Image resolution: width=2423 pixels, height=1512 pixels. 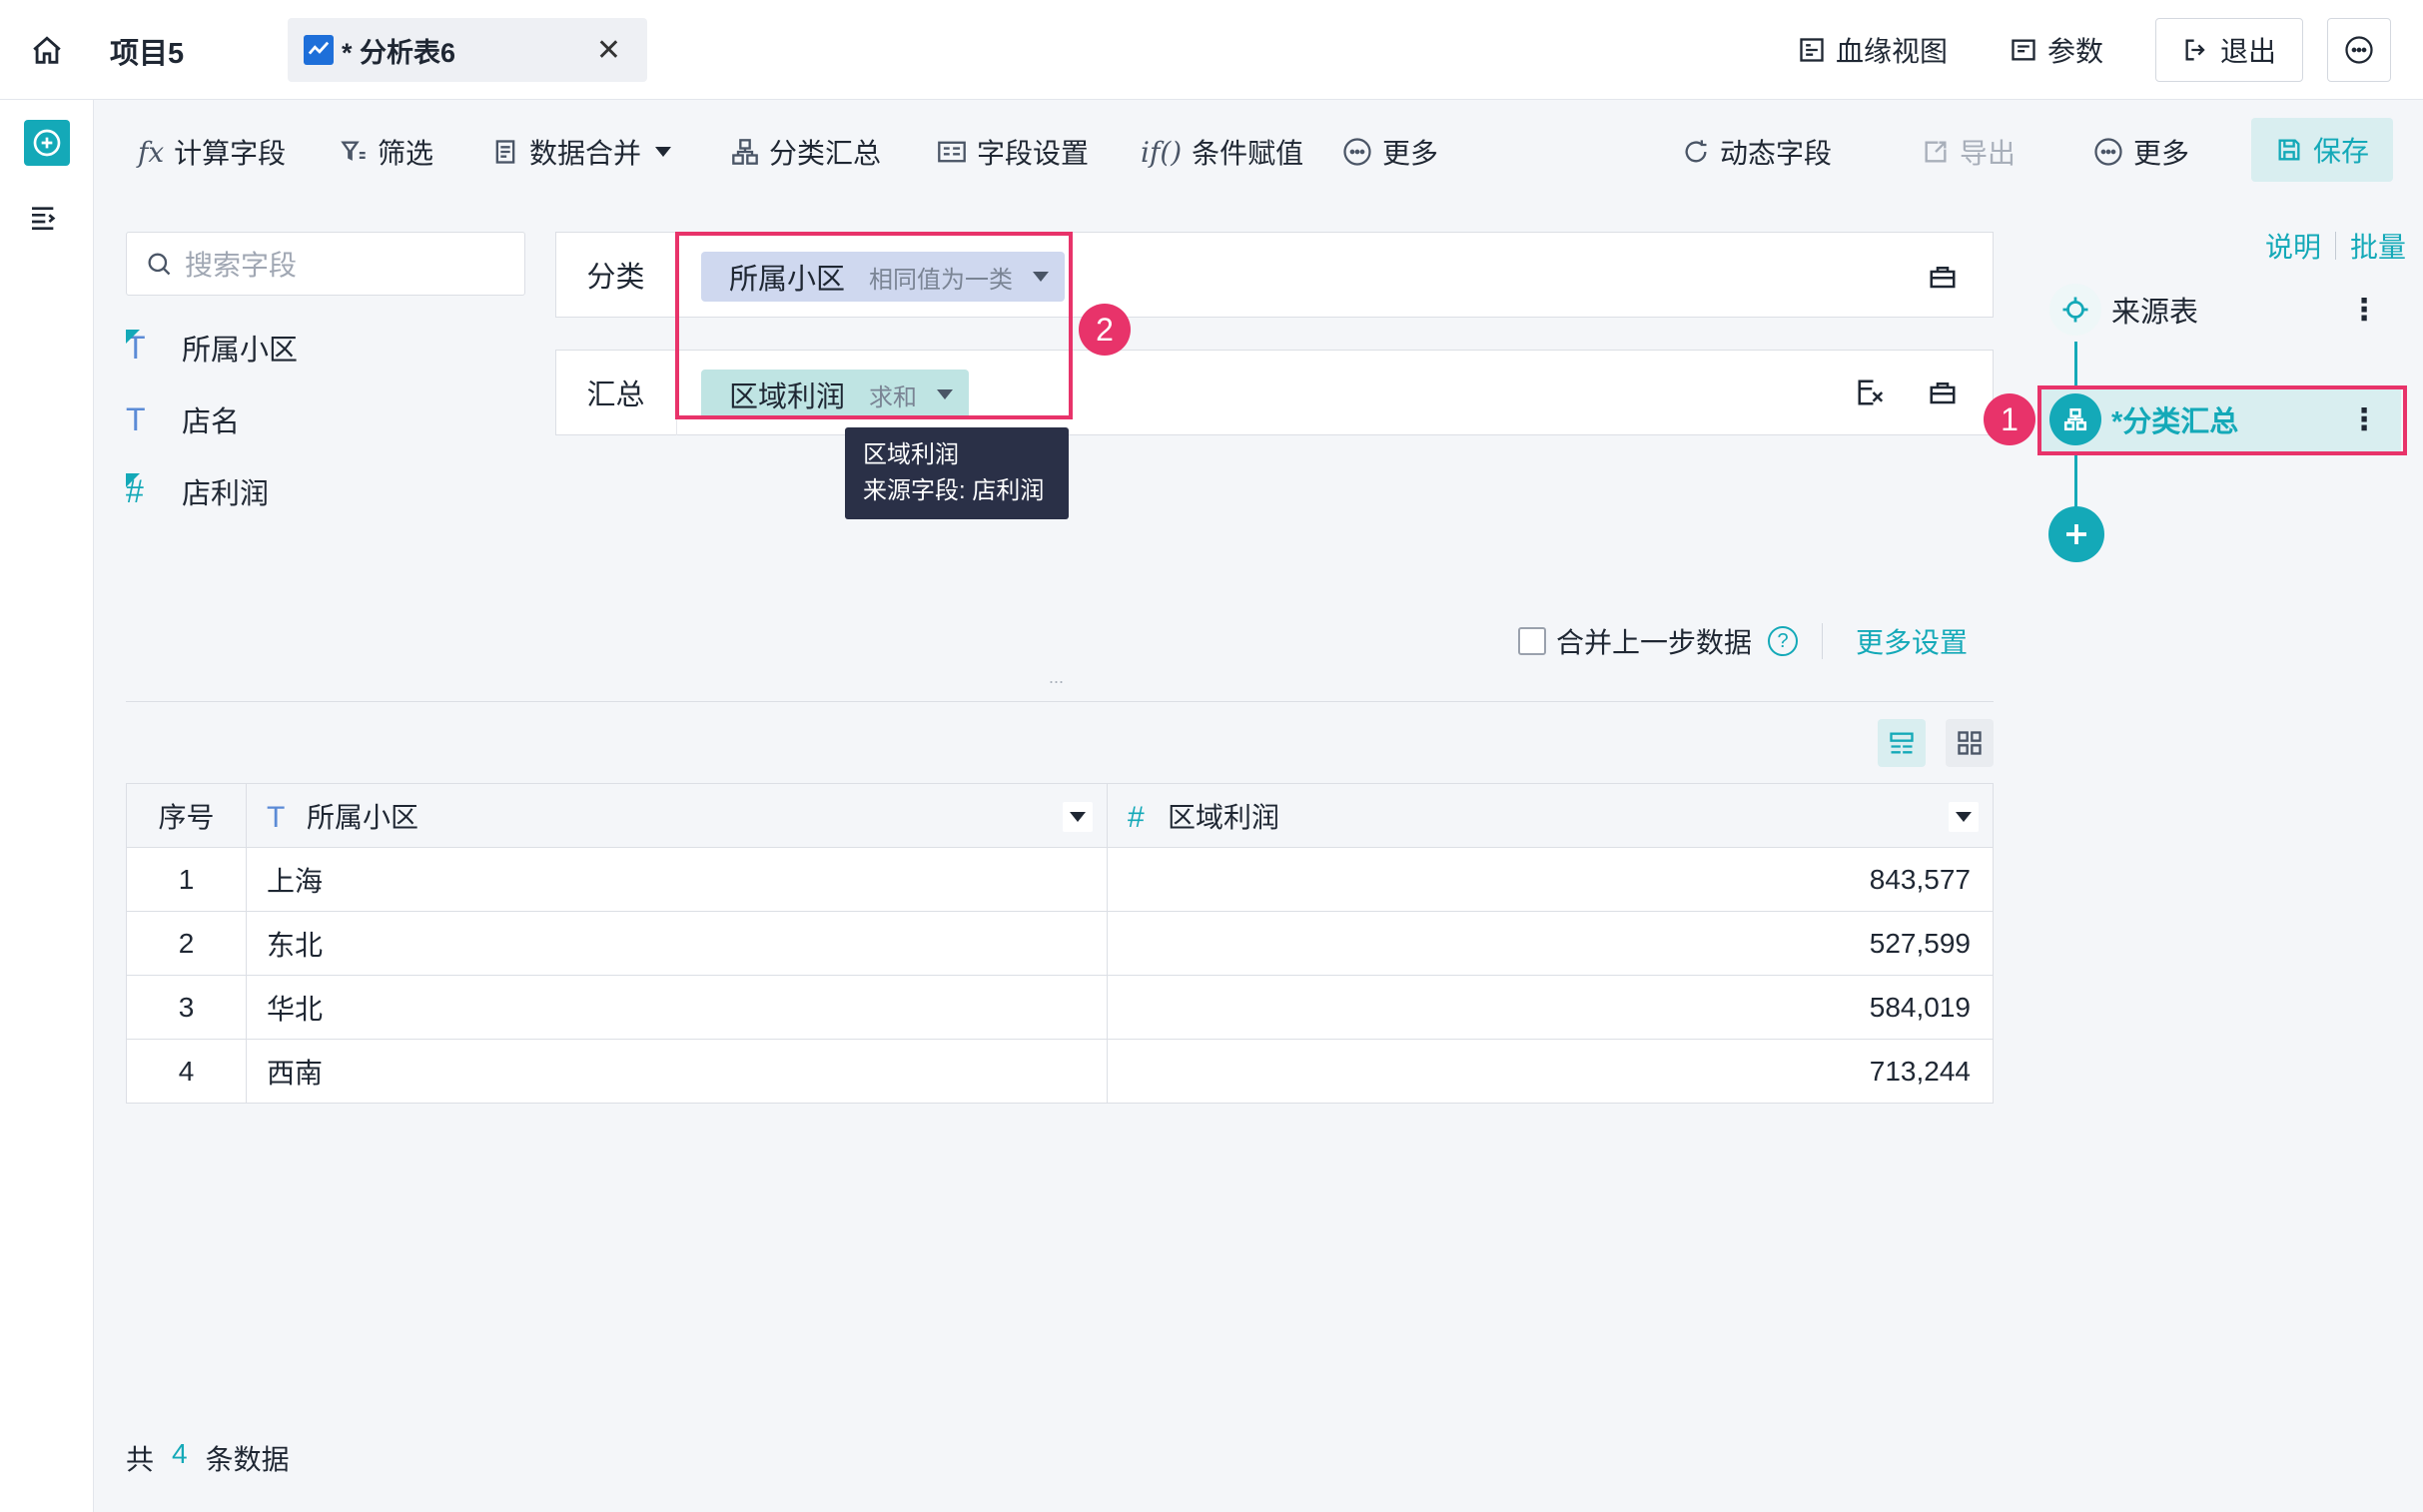 What do you see at coordinates (1060, 1071) in the screenshot?
I see `table-row: 4 西南 713,244` at bounding box center [1060, 1071].